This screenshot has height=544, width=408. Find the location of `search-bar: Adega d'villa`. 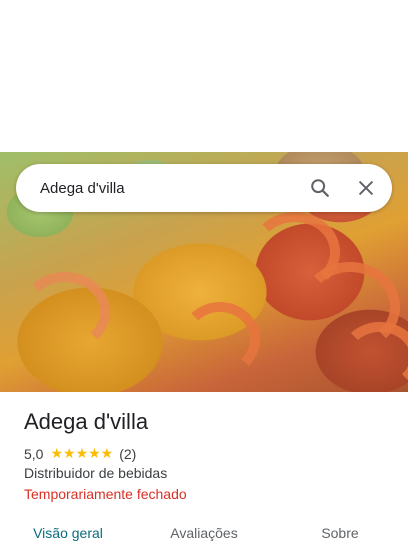

search-bar: Adega d'villa is located at coordinates (204, 188).